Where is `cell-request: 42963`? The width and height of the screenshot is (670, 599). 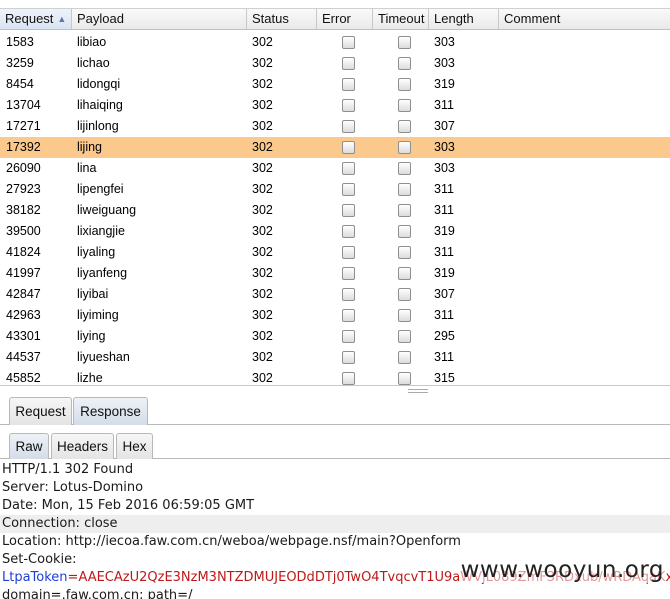
cell-request: 42963 is located at coordinates (23, 315).